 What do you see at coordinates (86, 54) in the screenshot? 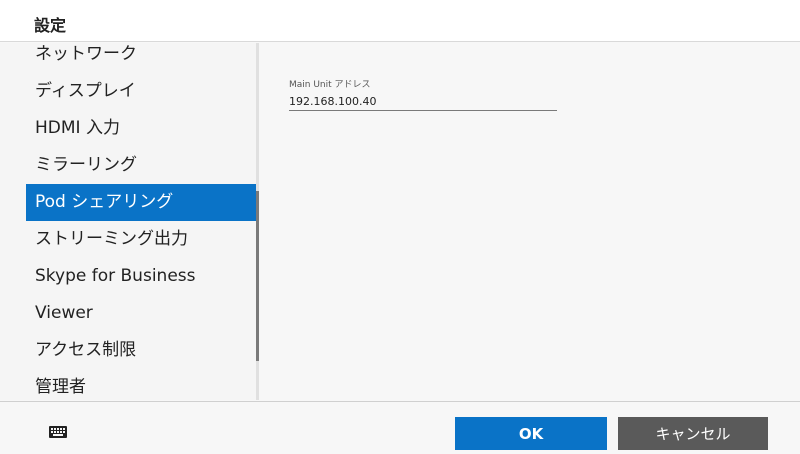
I see `sidebar-item-label: ネットワーク` at bounding box center [86, 54].